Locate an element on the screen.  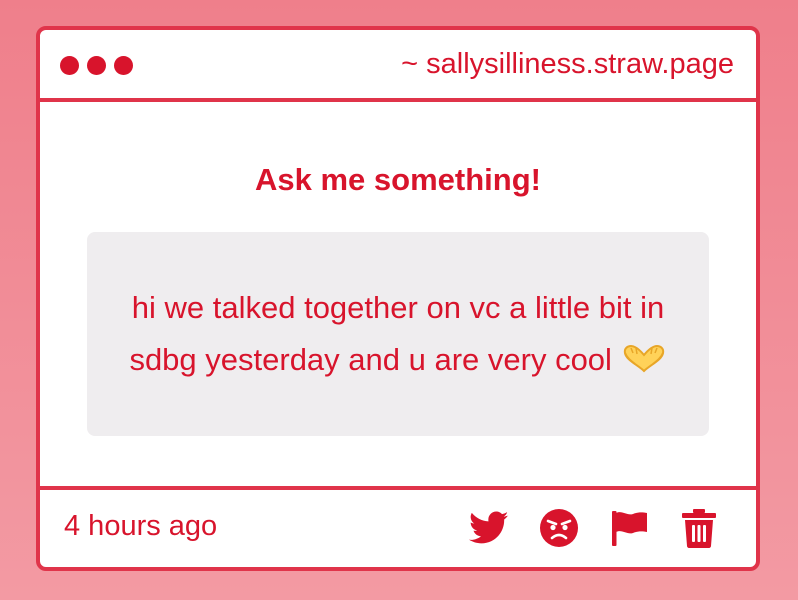
page-url: ~ sallysilliness.straw.page is located at coordinates (567, 64).